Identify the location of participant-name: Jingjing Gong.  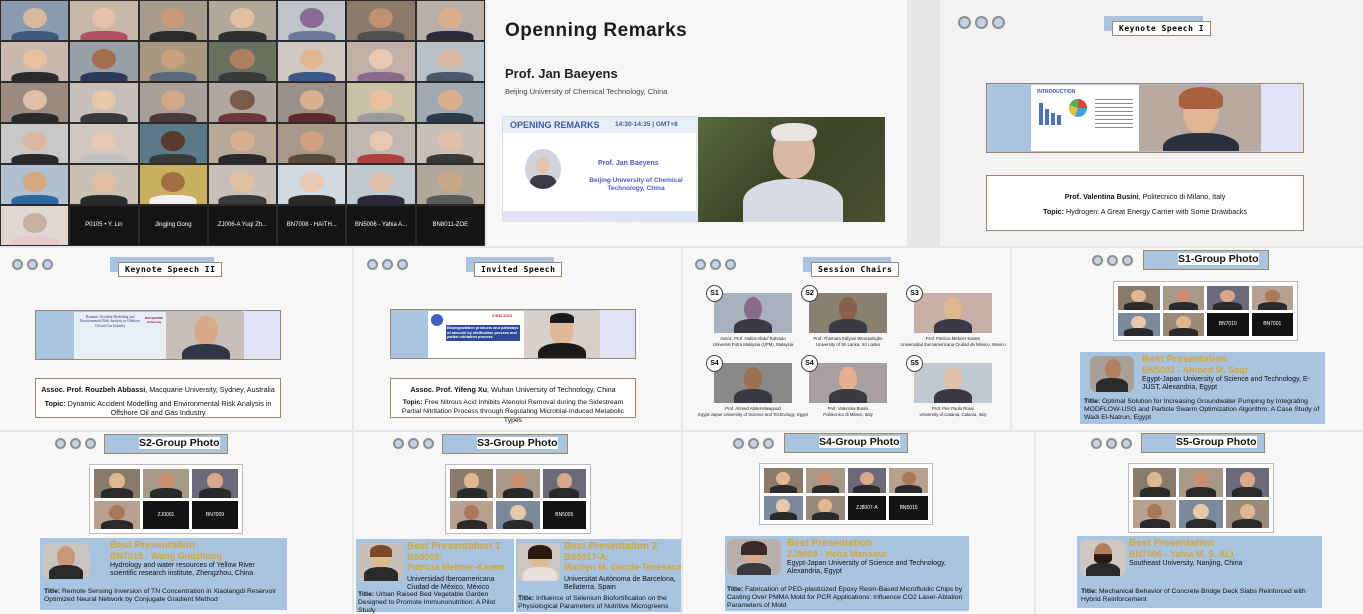
(173, 225).